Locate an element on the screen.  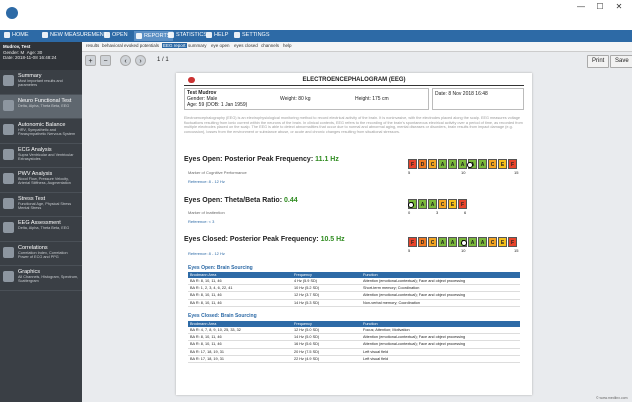
tab-channels: channels is located at coordinates (270, 45).